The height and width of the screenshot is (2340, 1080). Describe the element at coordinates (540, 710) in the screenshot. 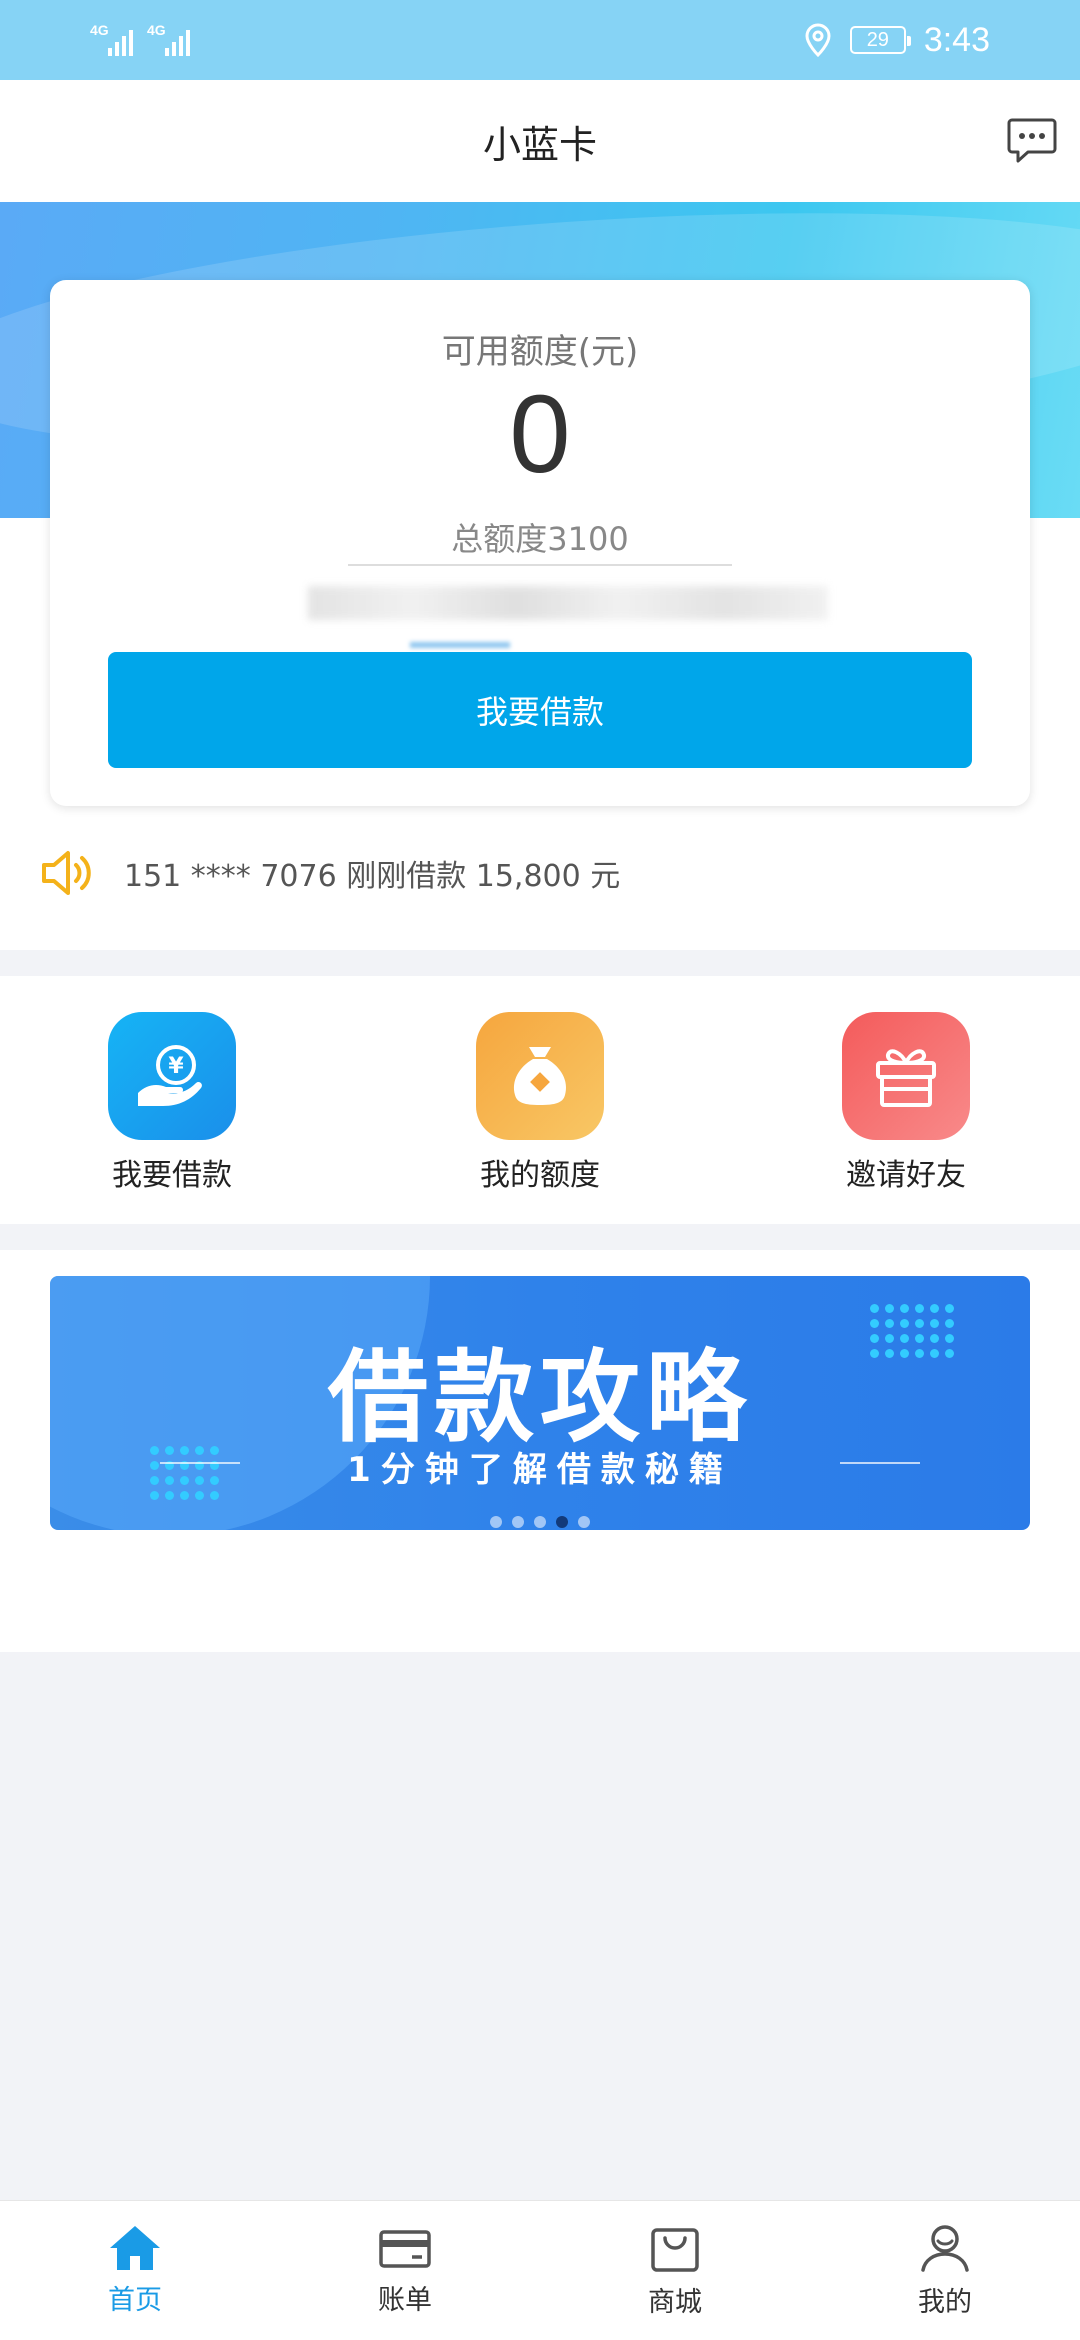

I see `borrow-button: 我要借款` at that location.